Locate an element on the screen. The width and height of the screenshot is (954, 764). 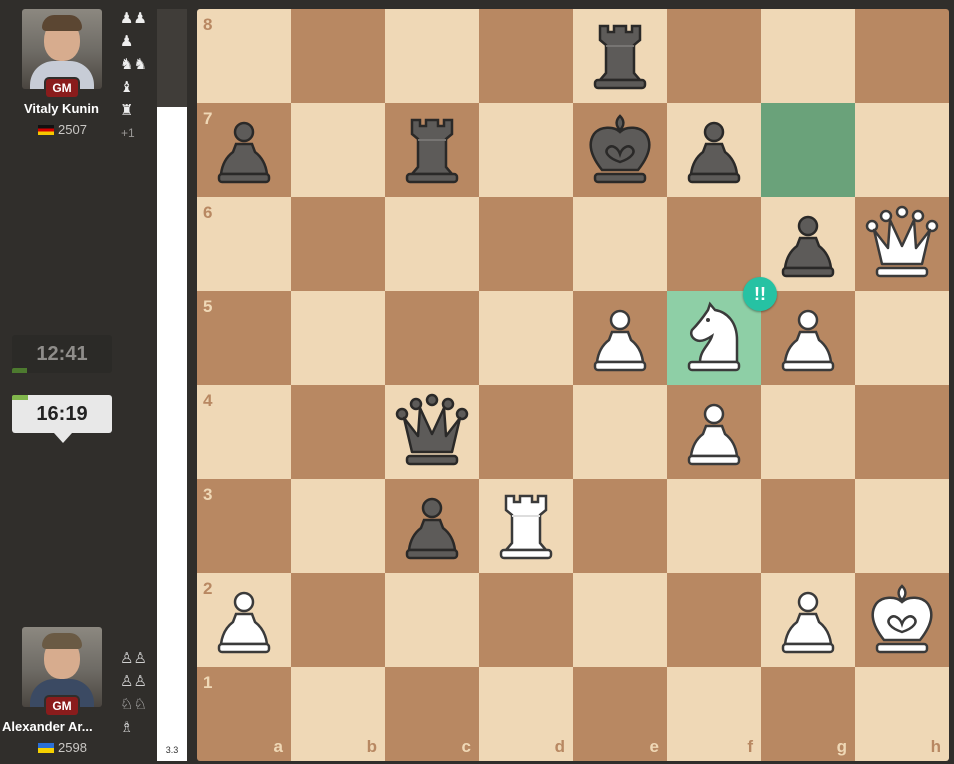
captured-bishop-icon: ♝ is located at coordinates (127, 87).